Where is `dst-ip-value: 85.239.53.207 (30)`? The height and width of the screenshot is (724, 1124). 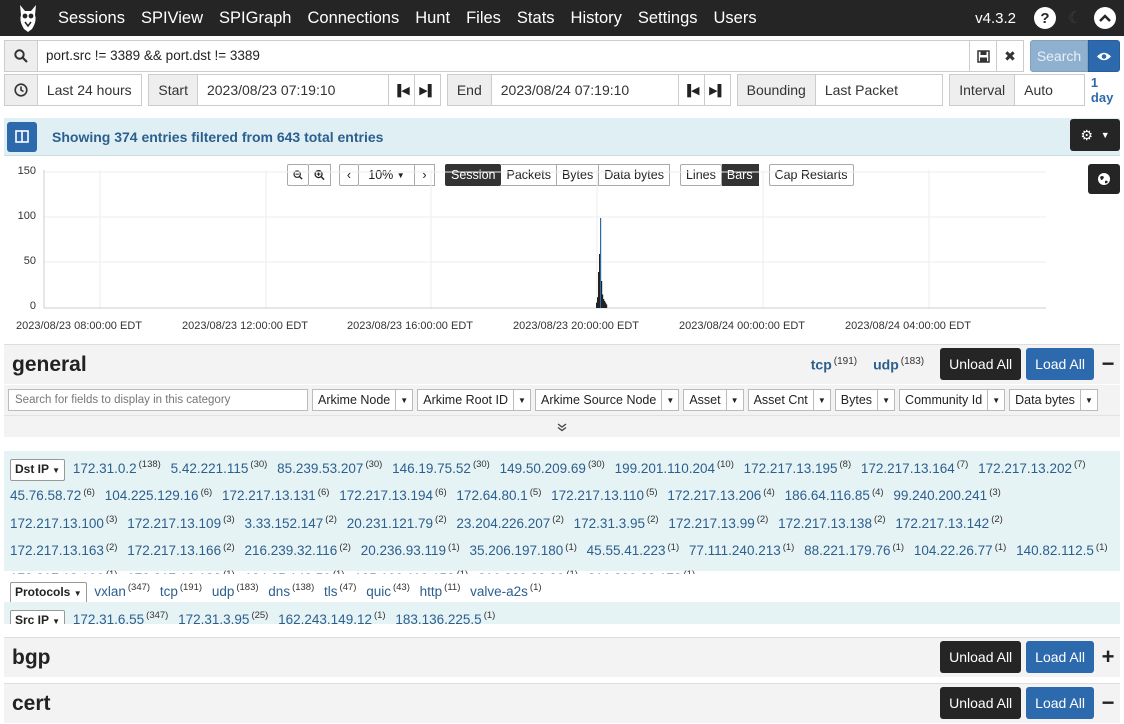 dst-ip-value: 85.239.53.207 (30) is located at coordinates (329, 467).